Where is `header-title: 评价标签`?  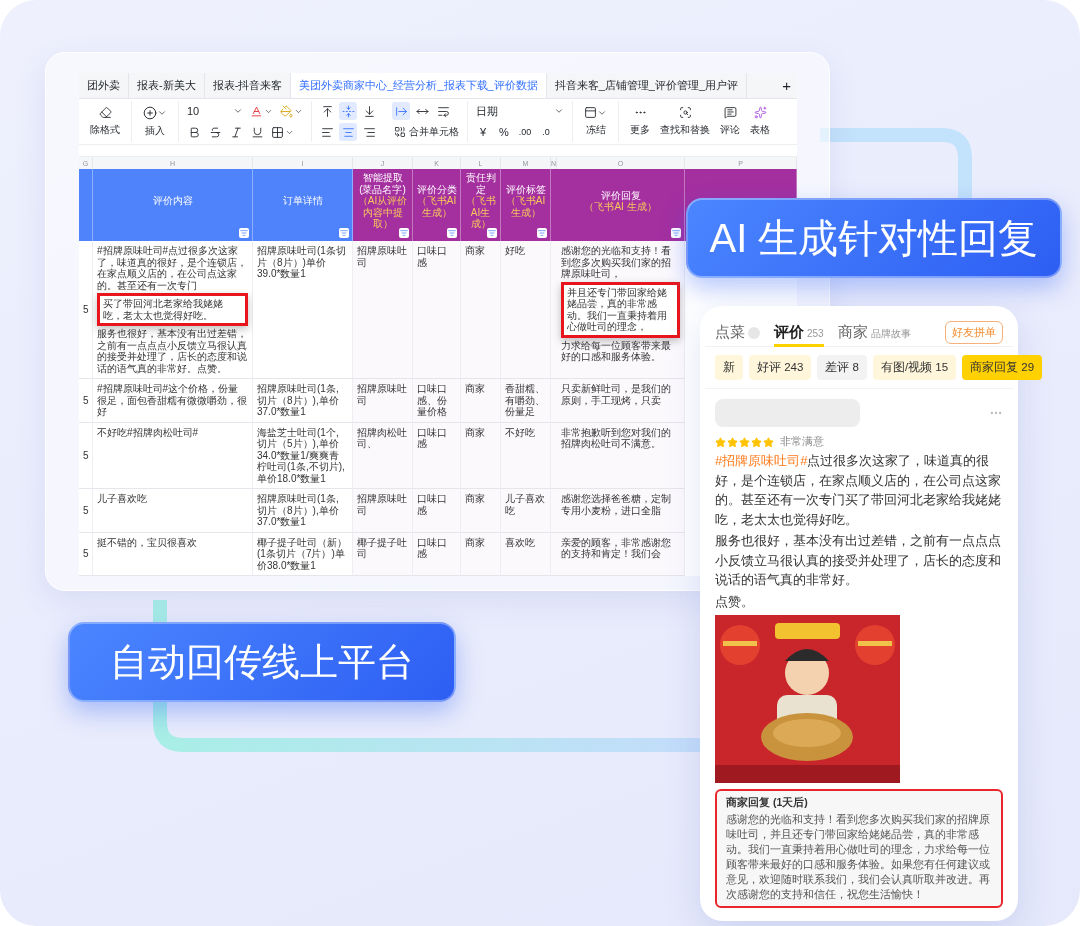 header-title: 评价标签 is located at coordinates (525, 189).